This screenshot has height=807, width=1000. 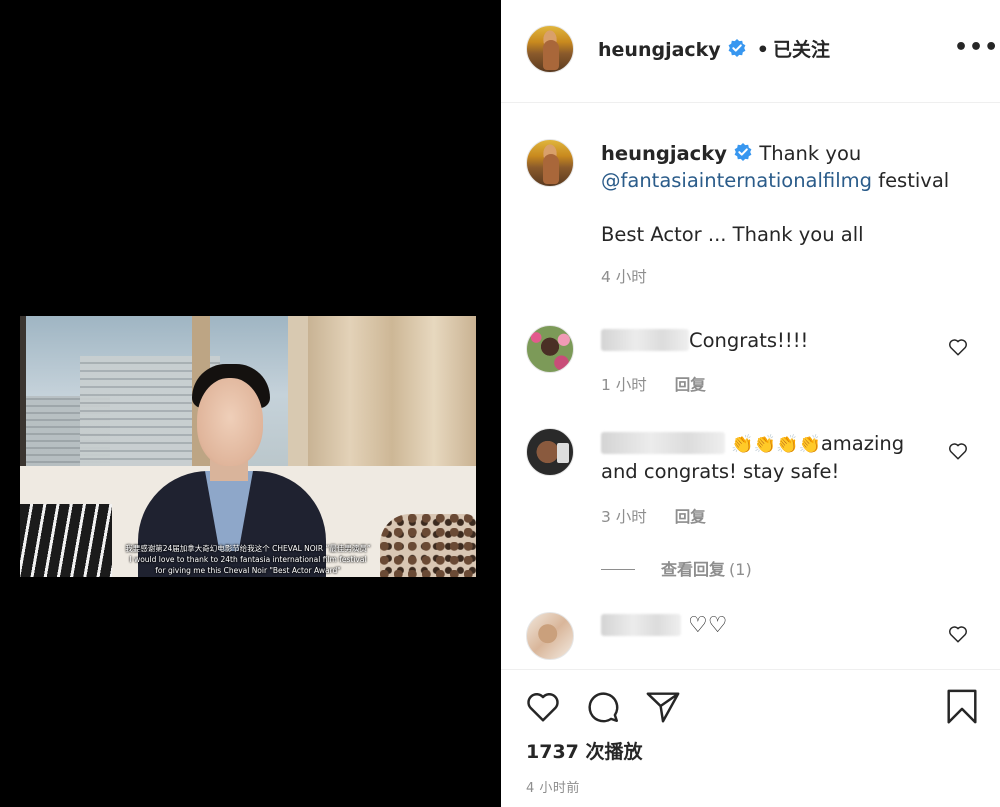 What do you see at coordinates (550, 163) in the screenshot?
I see `caption-avatar` at bounding box center [550, 163].